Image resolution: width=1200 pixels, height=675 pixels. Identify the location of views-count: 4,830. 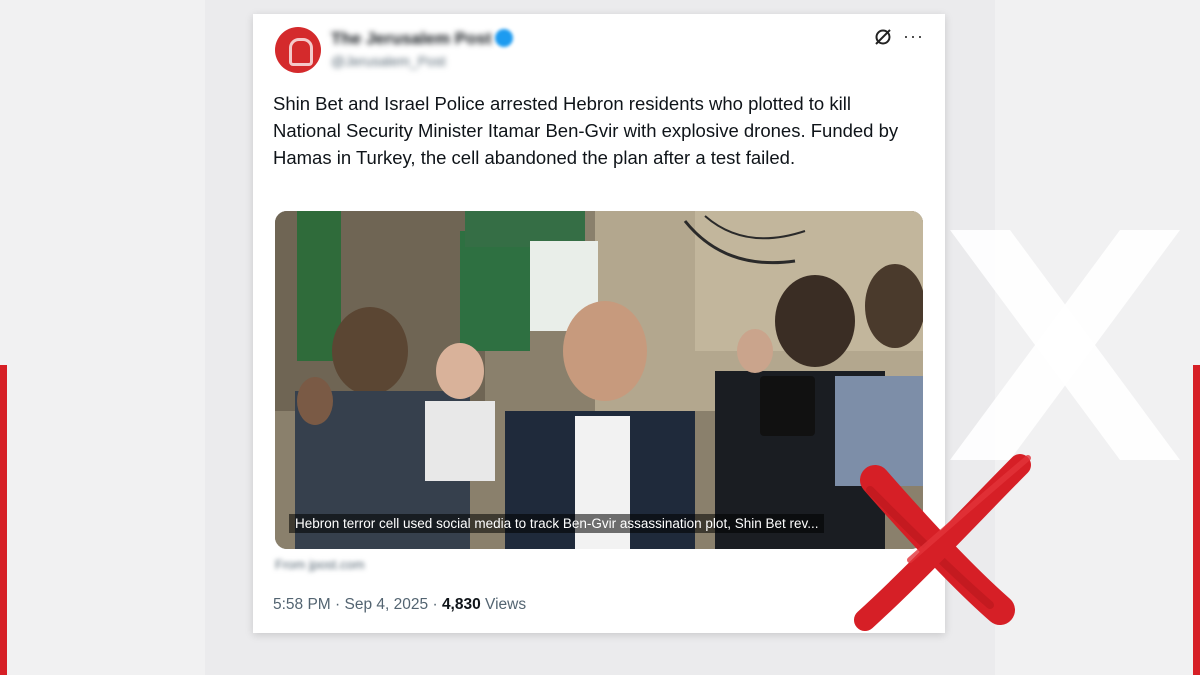
(461, 604).